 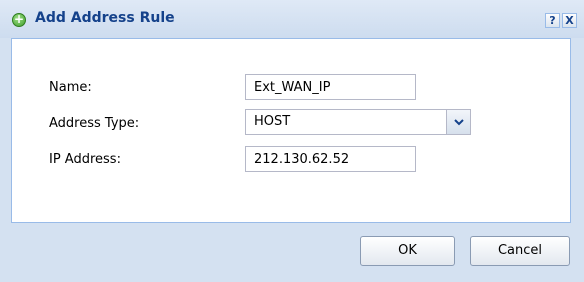 What do you see at coordinates (330, 87) in the screenshot?
I see `name-input` at bounding box center [330, 87].